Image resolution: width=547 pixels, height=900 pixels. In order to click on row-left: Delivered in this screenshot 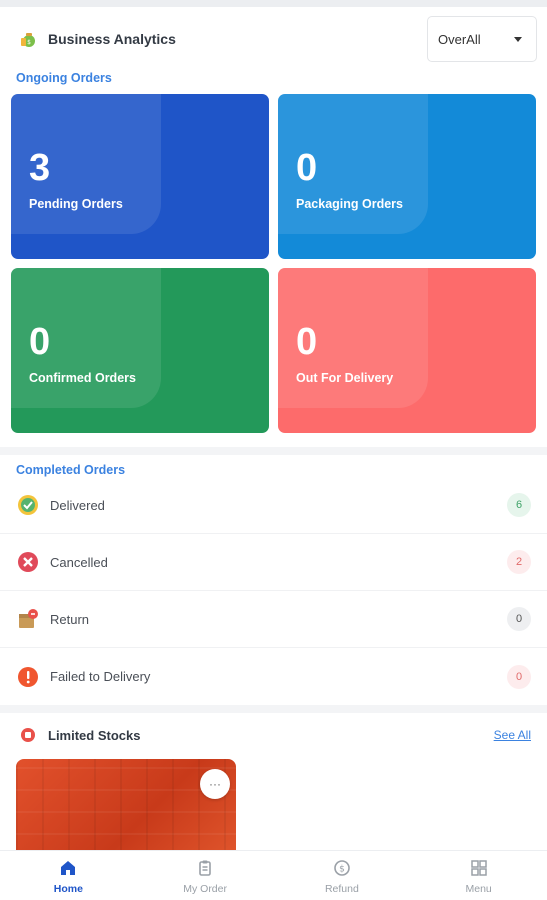, I will do `click(60, 505)`.